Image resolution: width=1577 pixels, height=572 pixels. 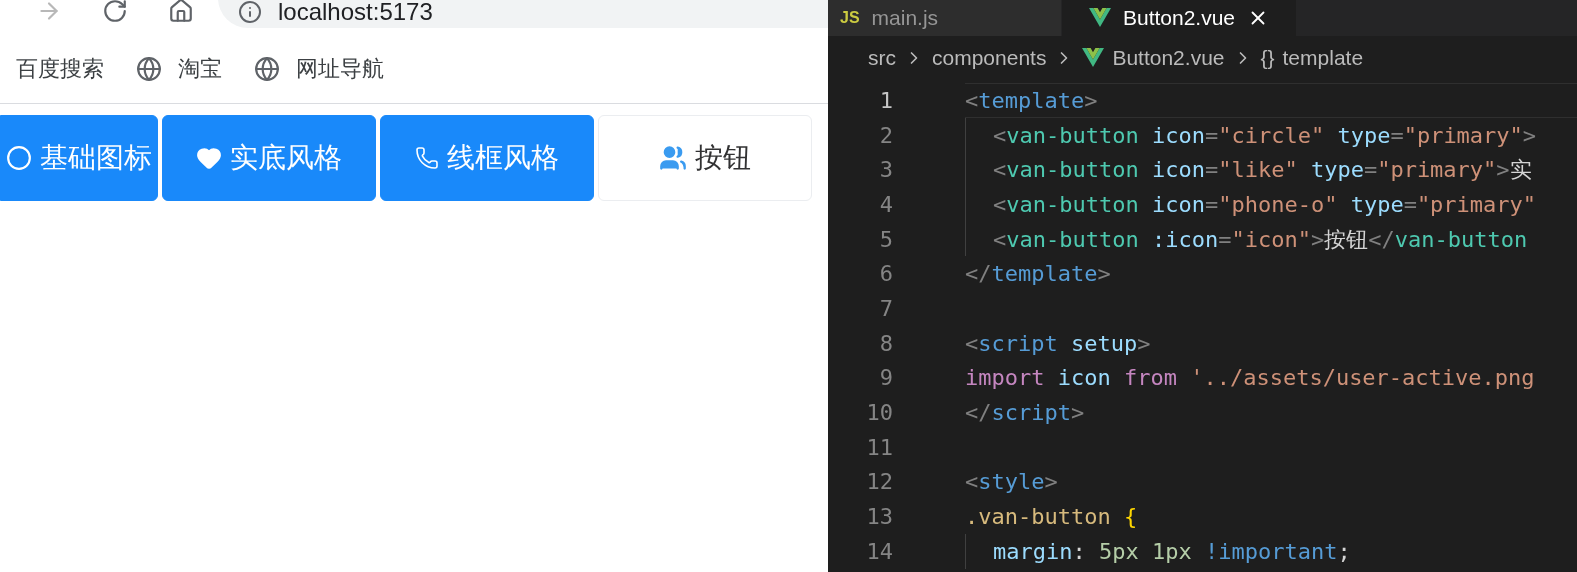 What do you see at coordinates (879, 517) in the screenshot?
I see `line-number: 13` at bounding box center [879, 517].